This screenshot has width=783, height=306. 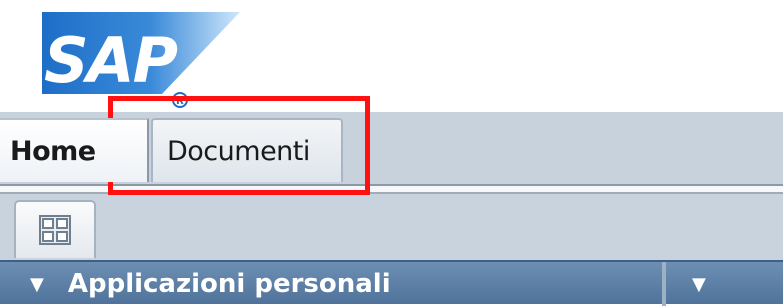 I want to click on collapse-triangle-icon-secondary: ▼, so click(x=699, y=284).